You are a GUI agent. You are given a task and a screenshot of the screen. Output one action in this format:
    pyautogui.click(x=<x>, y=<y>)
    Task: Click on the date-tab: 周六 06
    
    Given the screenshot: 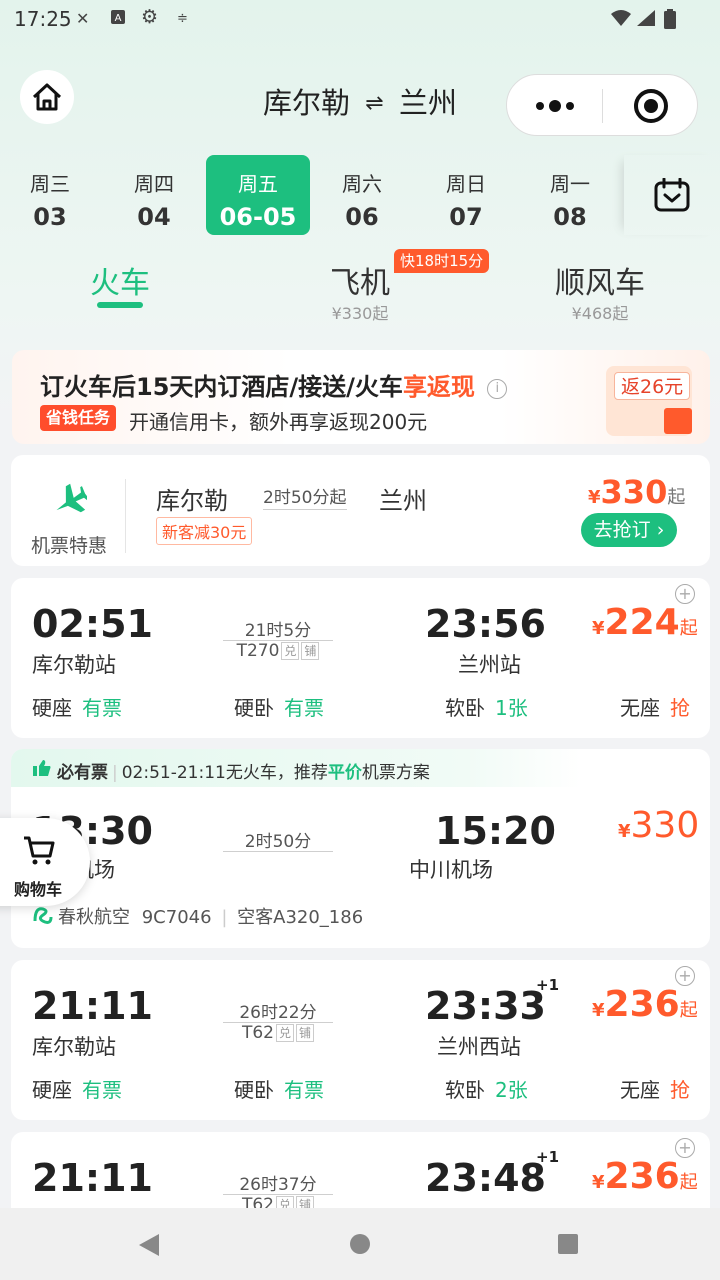 What is the action you would take?
    pyautogui.click(x=362, y=195)
    